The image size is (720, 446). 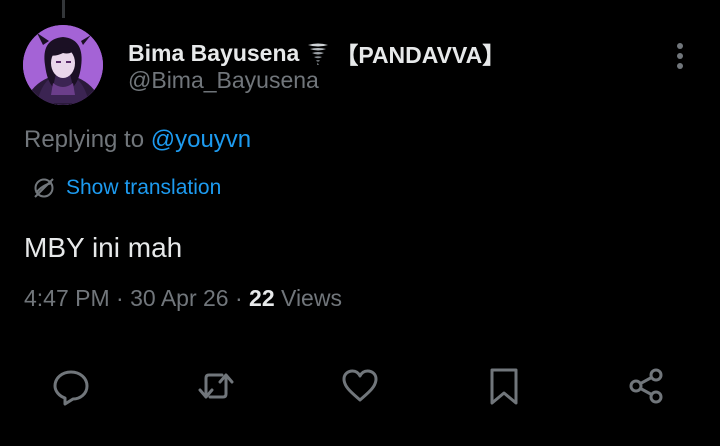 What do you see at coordinates (308, 298) in the screenshot?
I see `views-label: Views` at bounding box center [308, 298].